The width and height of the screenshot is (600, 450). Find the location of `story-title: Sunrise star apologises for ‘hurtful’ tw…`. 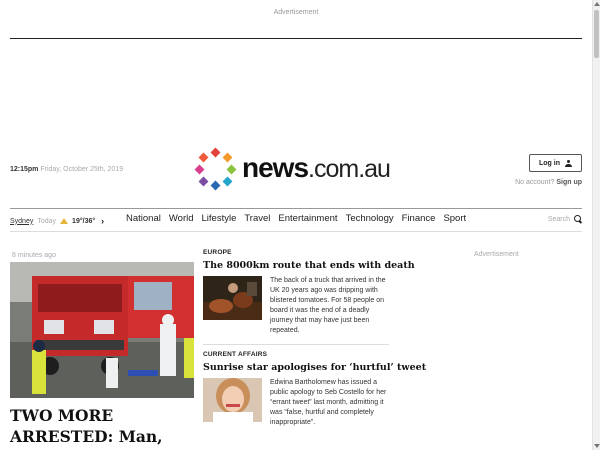

story-title: Sunrise star apologises for ‘hurtful’ tw… is located at coordinates (314, 367).